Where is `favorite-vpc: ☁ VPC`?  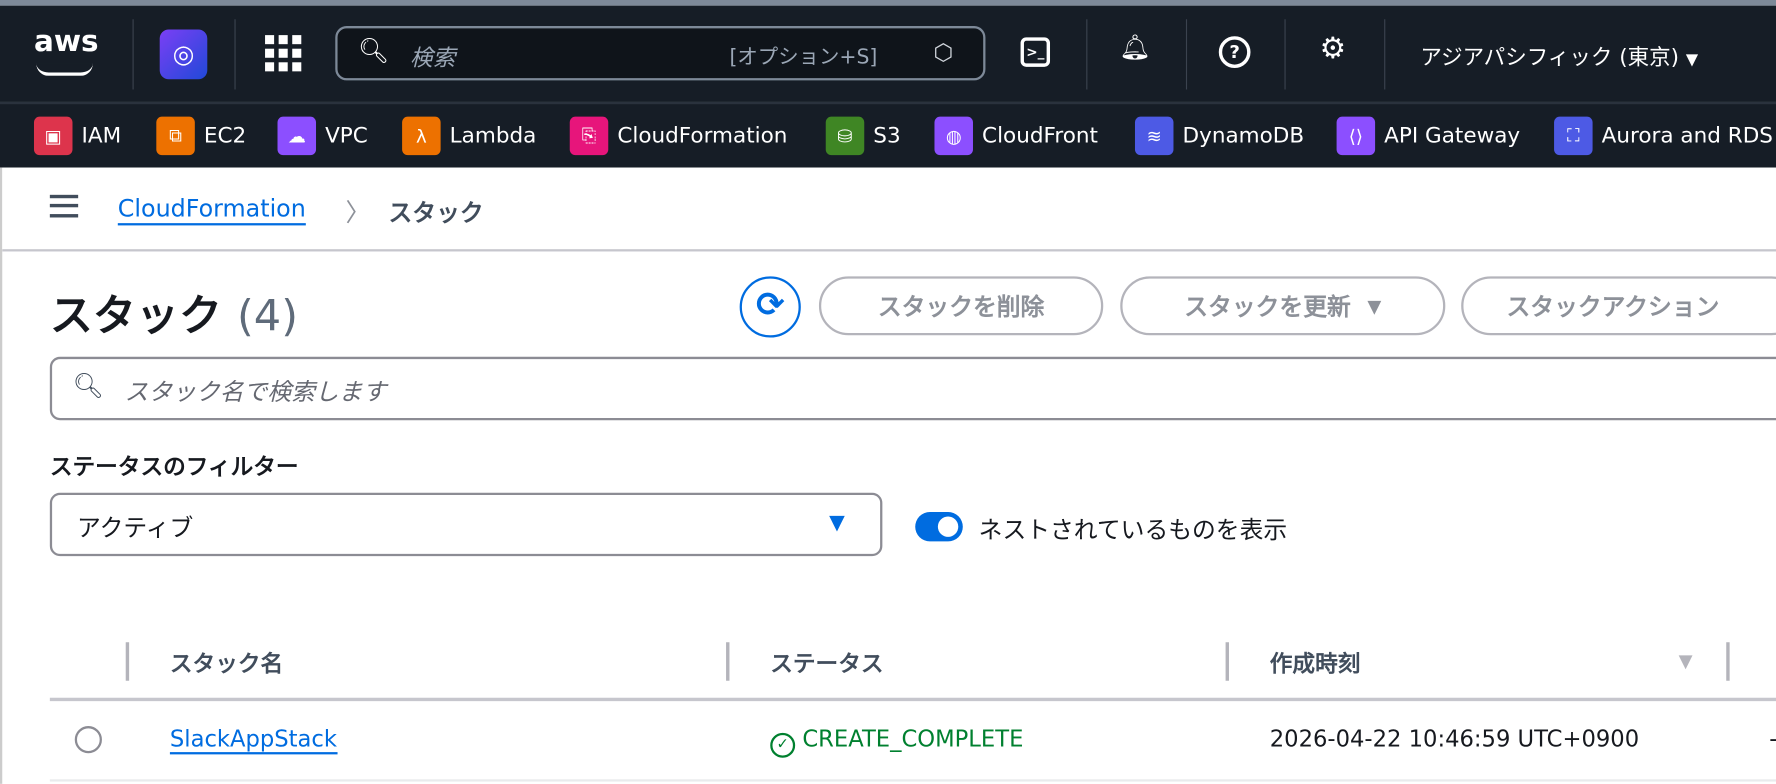
favorite-vpc: ☁ VPC is located at coordinates (322, 136).